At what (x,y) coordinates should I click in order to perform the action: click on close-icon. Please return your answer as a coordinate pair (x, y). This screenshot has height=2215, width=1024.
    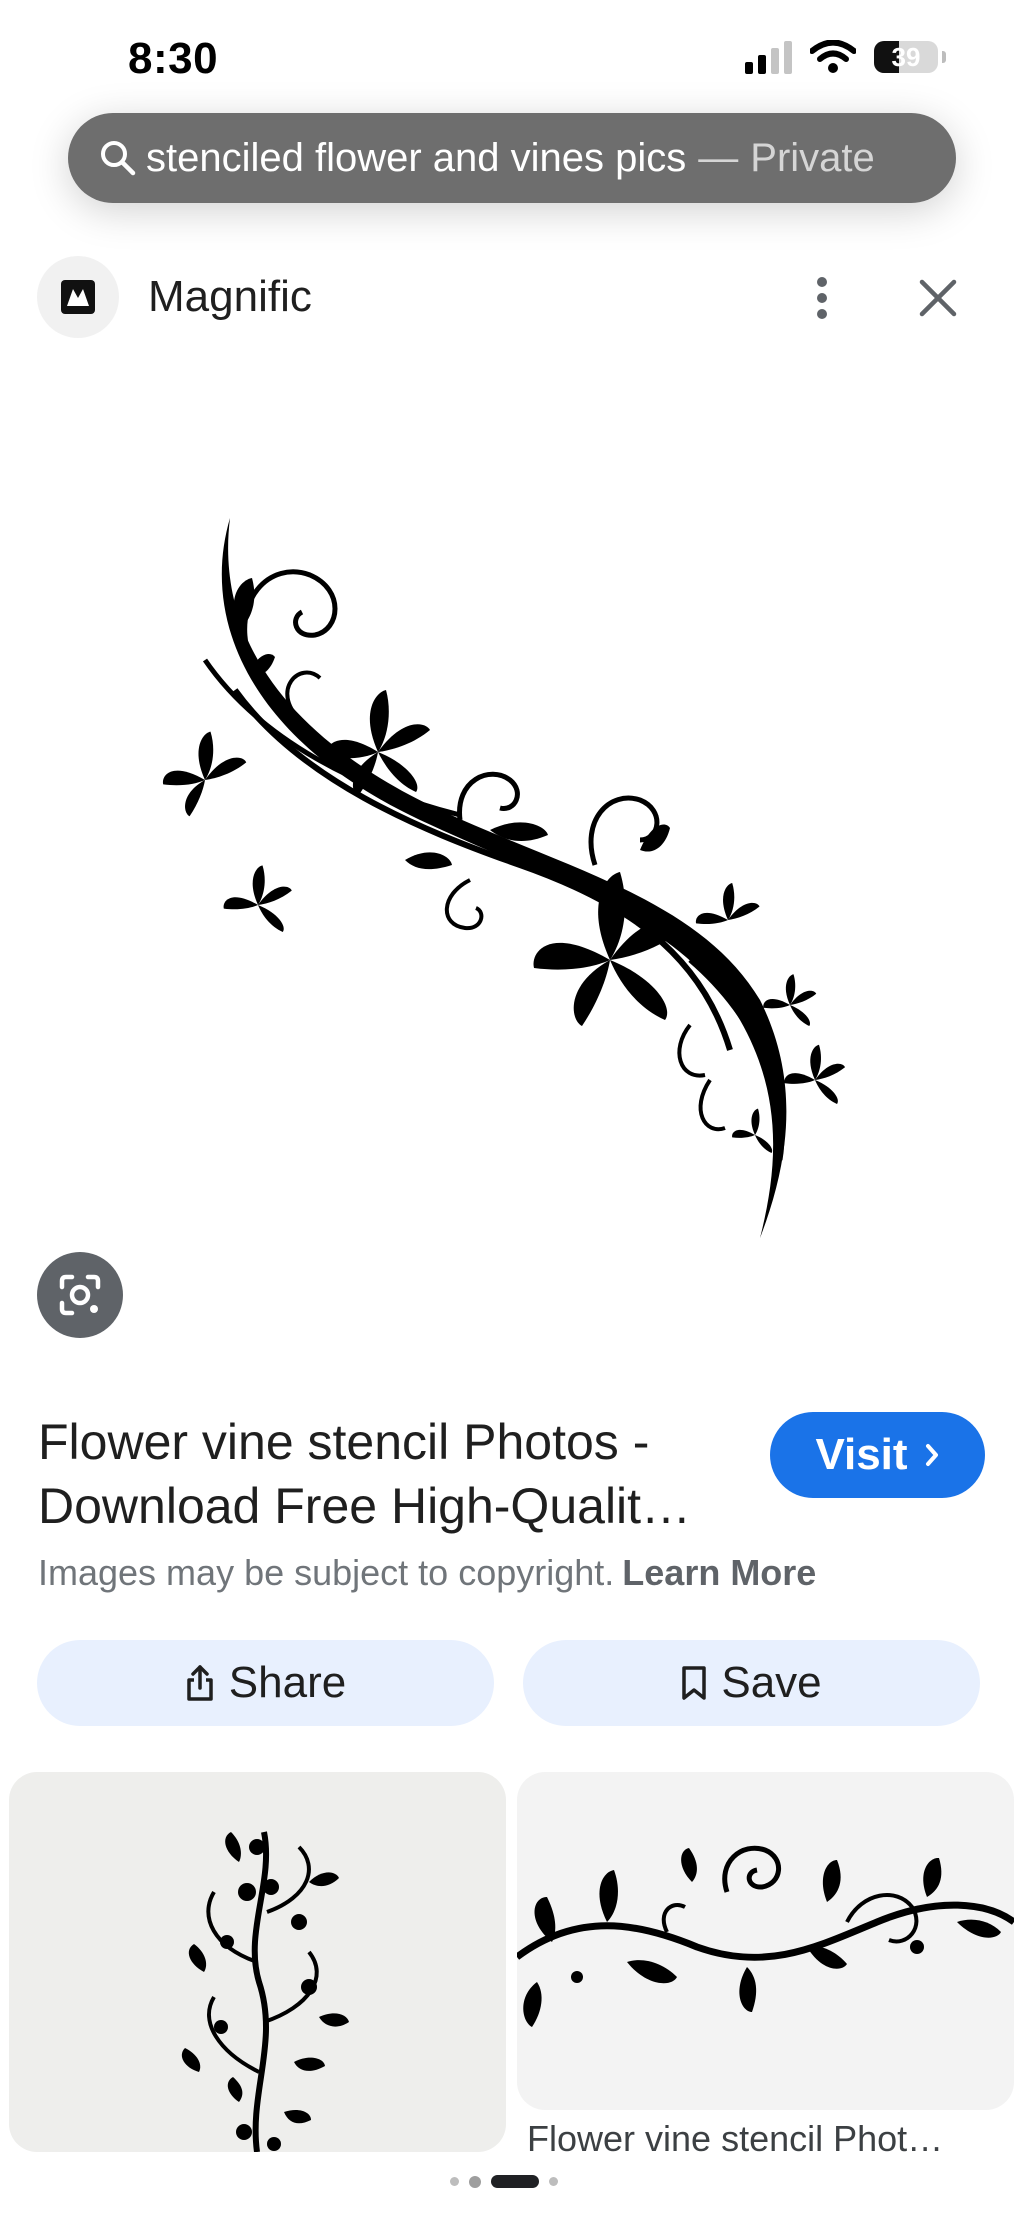
    Looking at the image, I should click on (938, 298).